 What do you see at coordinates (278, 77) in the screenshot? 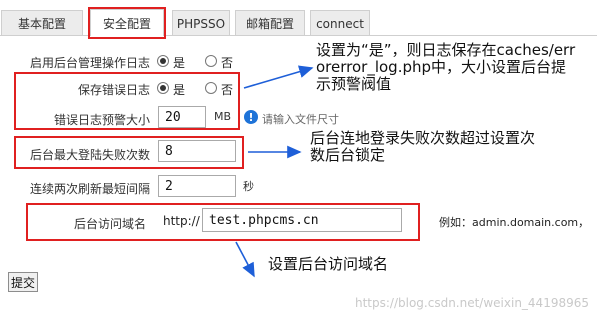
I see `arrow-error-log` at bounding box center [278, 77].